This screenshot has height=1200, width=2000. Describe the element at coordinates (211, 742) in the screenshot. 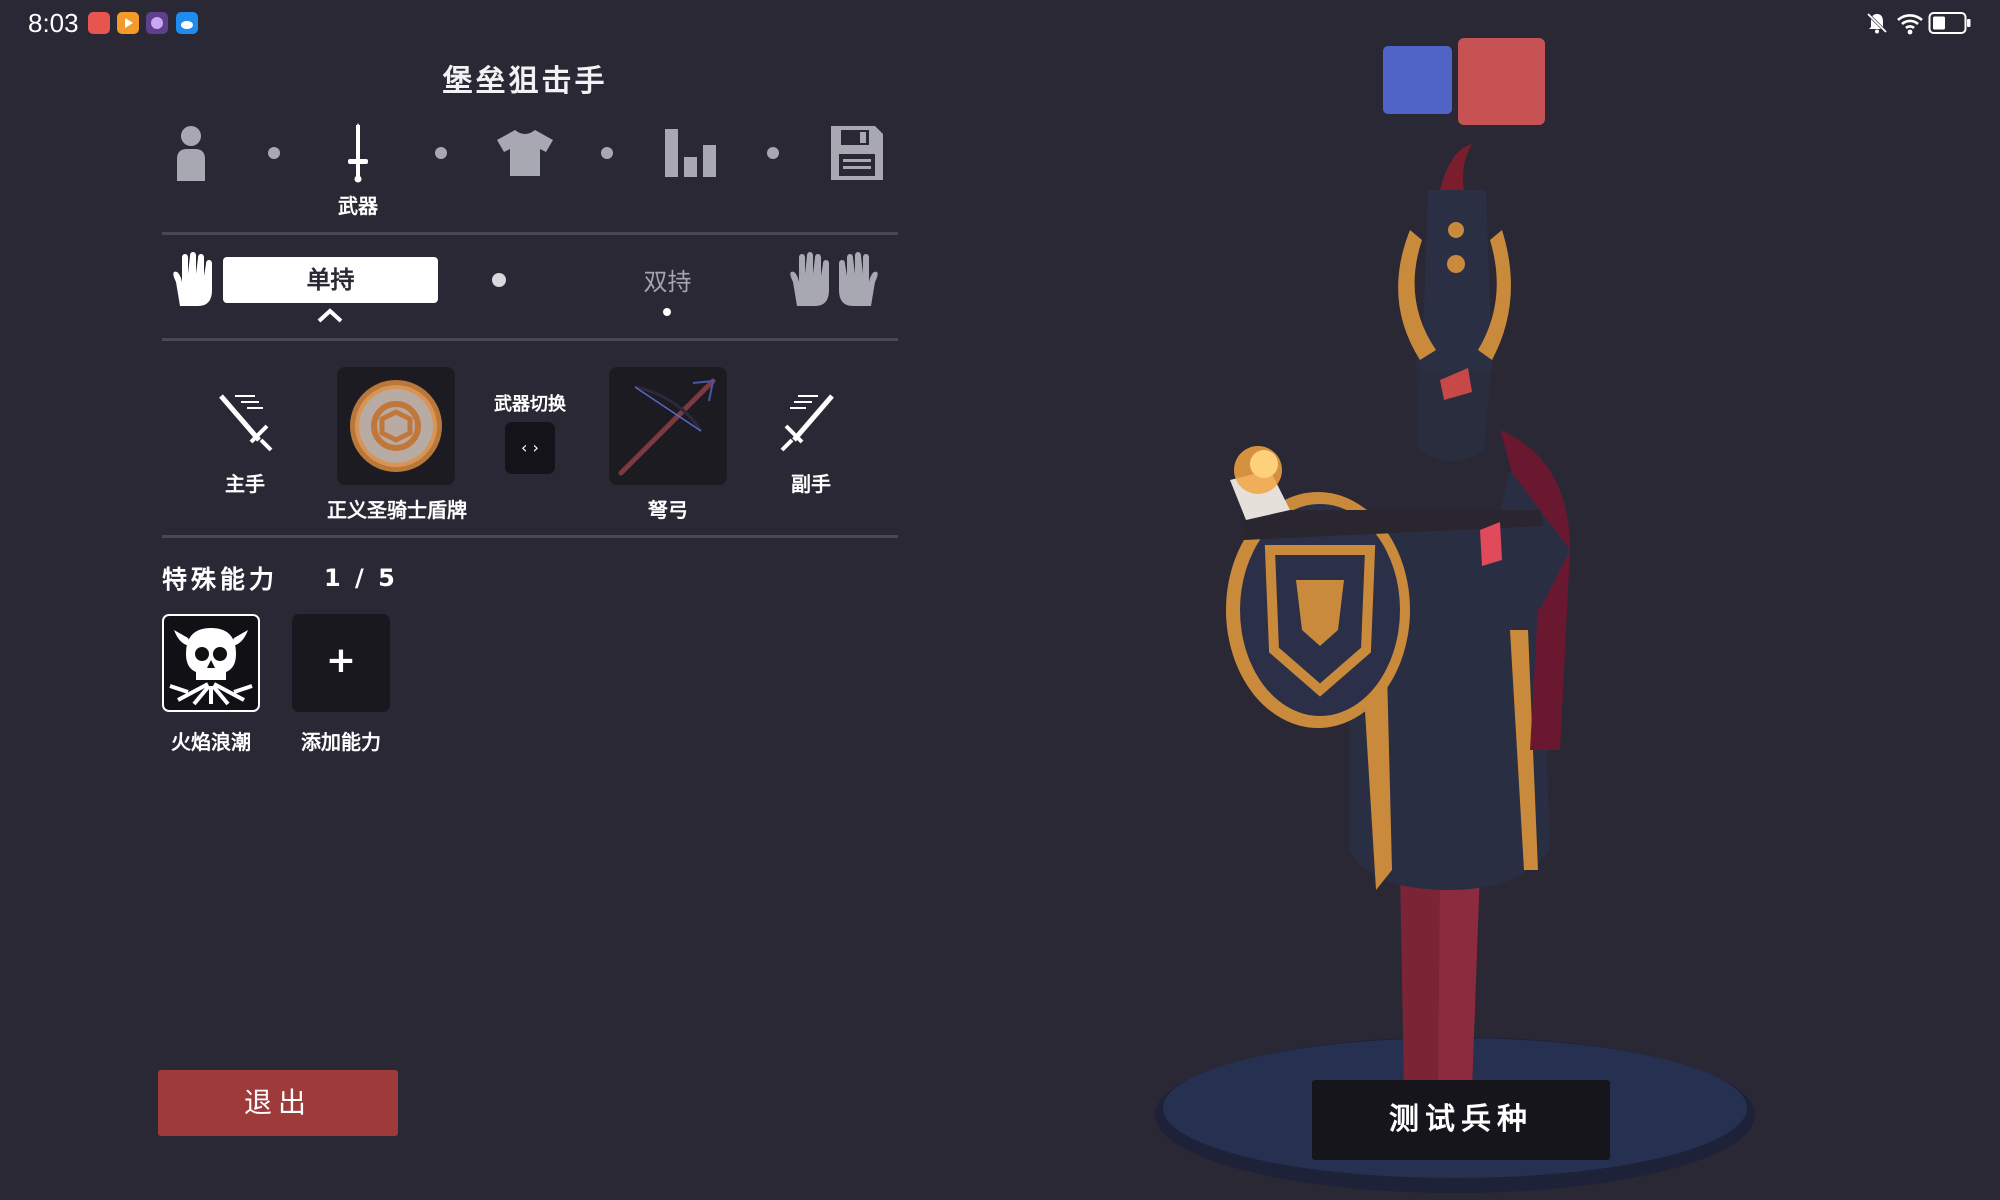

I see `ability-label: 火焰浪潮` at that location.